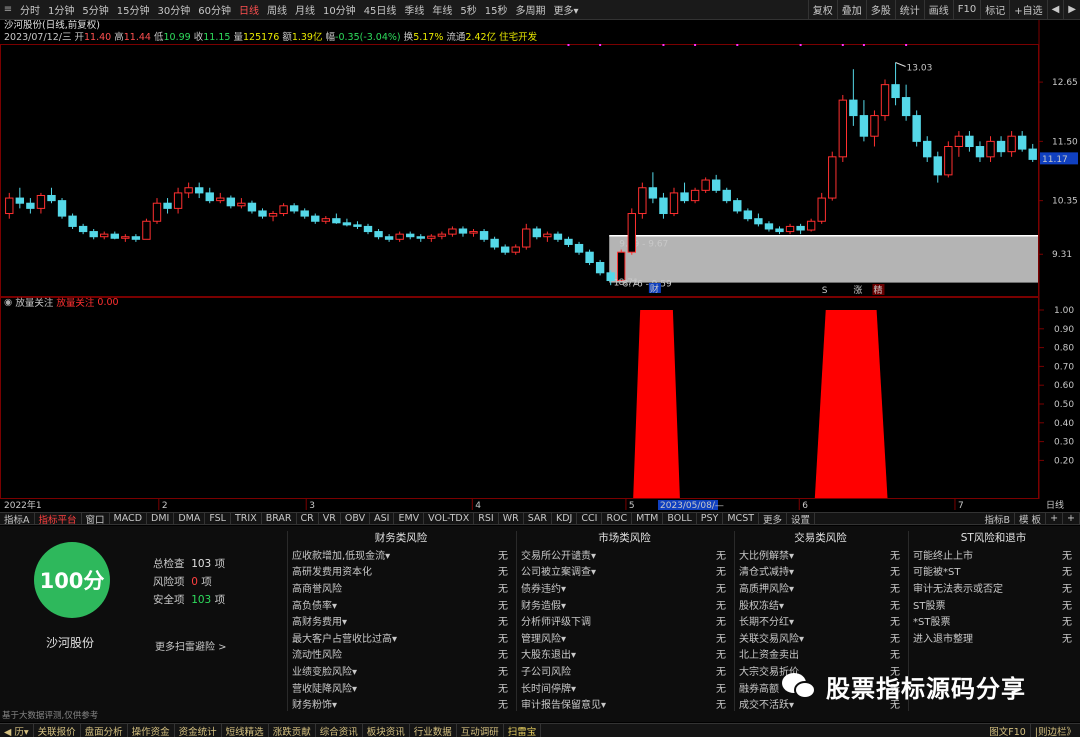 The image size is (1080, 737). I want to click on period-tab: 30分钟, so click(173, 9).